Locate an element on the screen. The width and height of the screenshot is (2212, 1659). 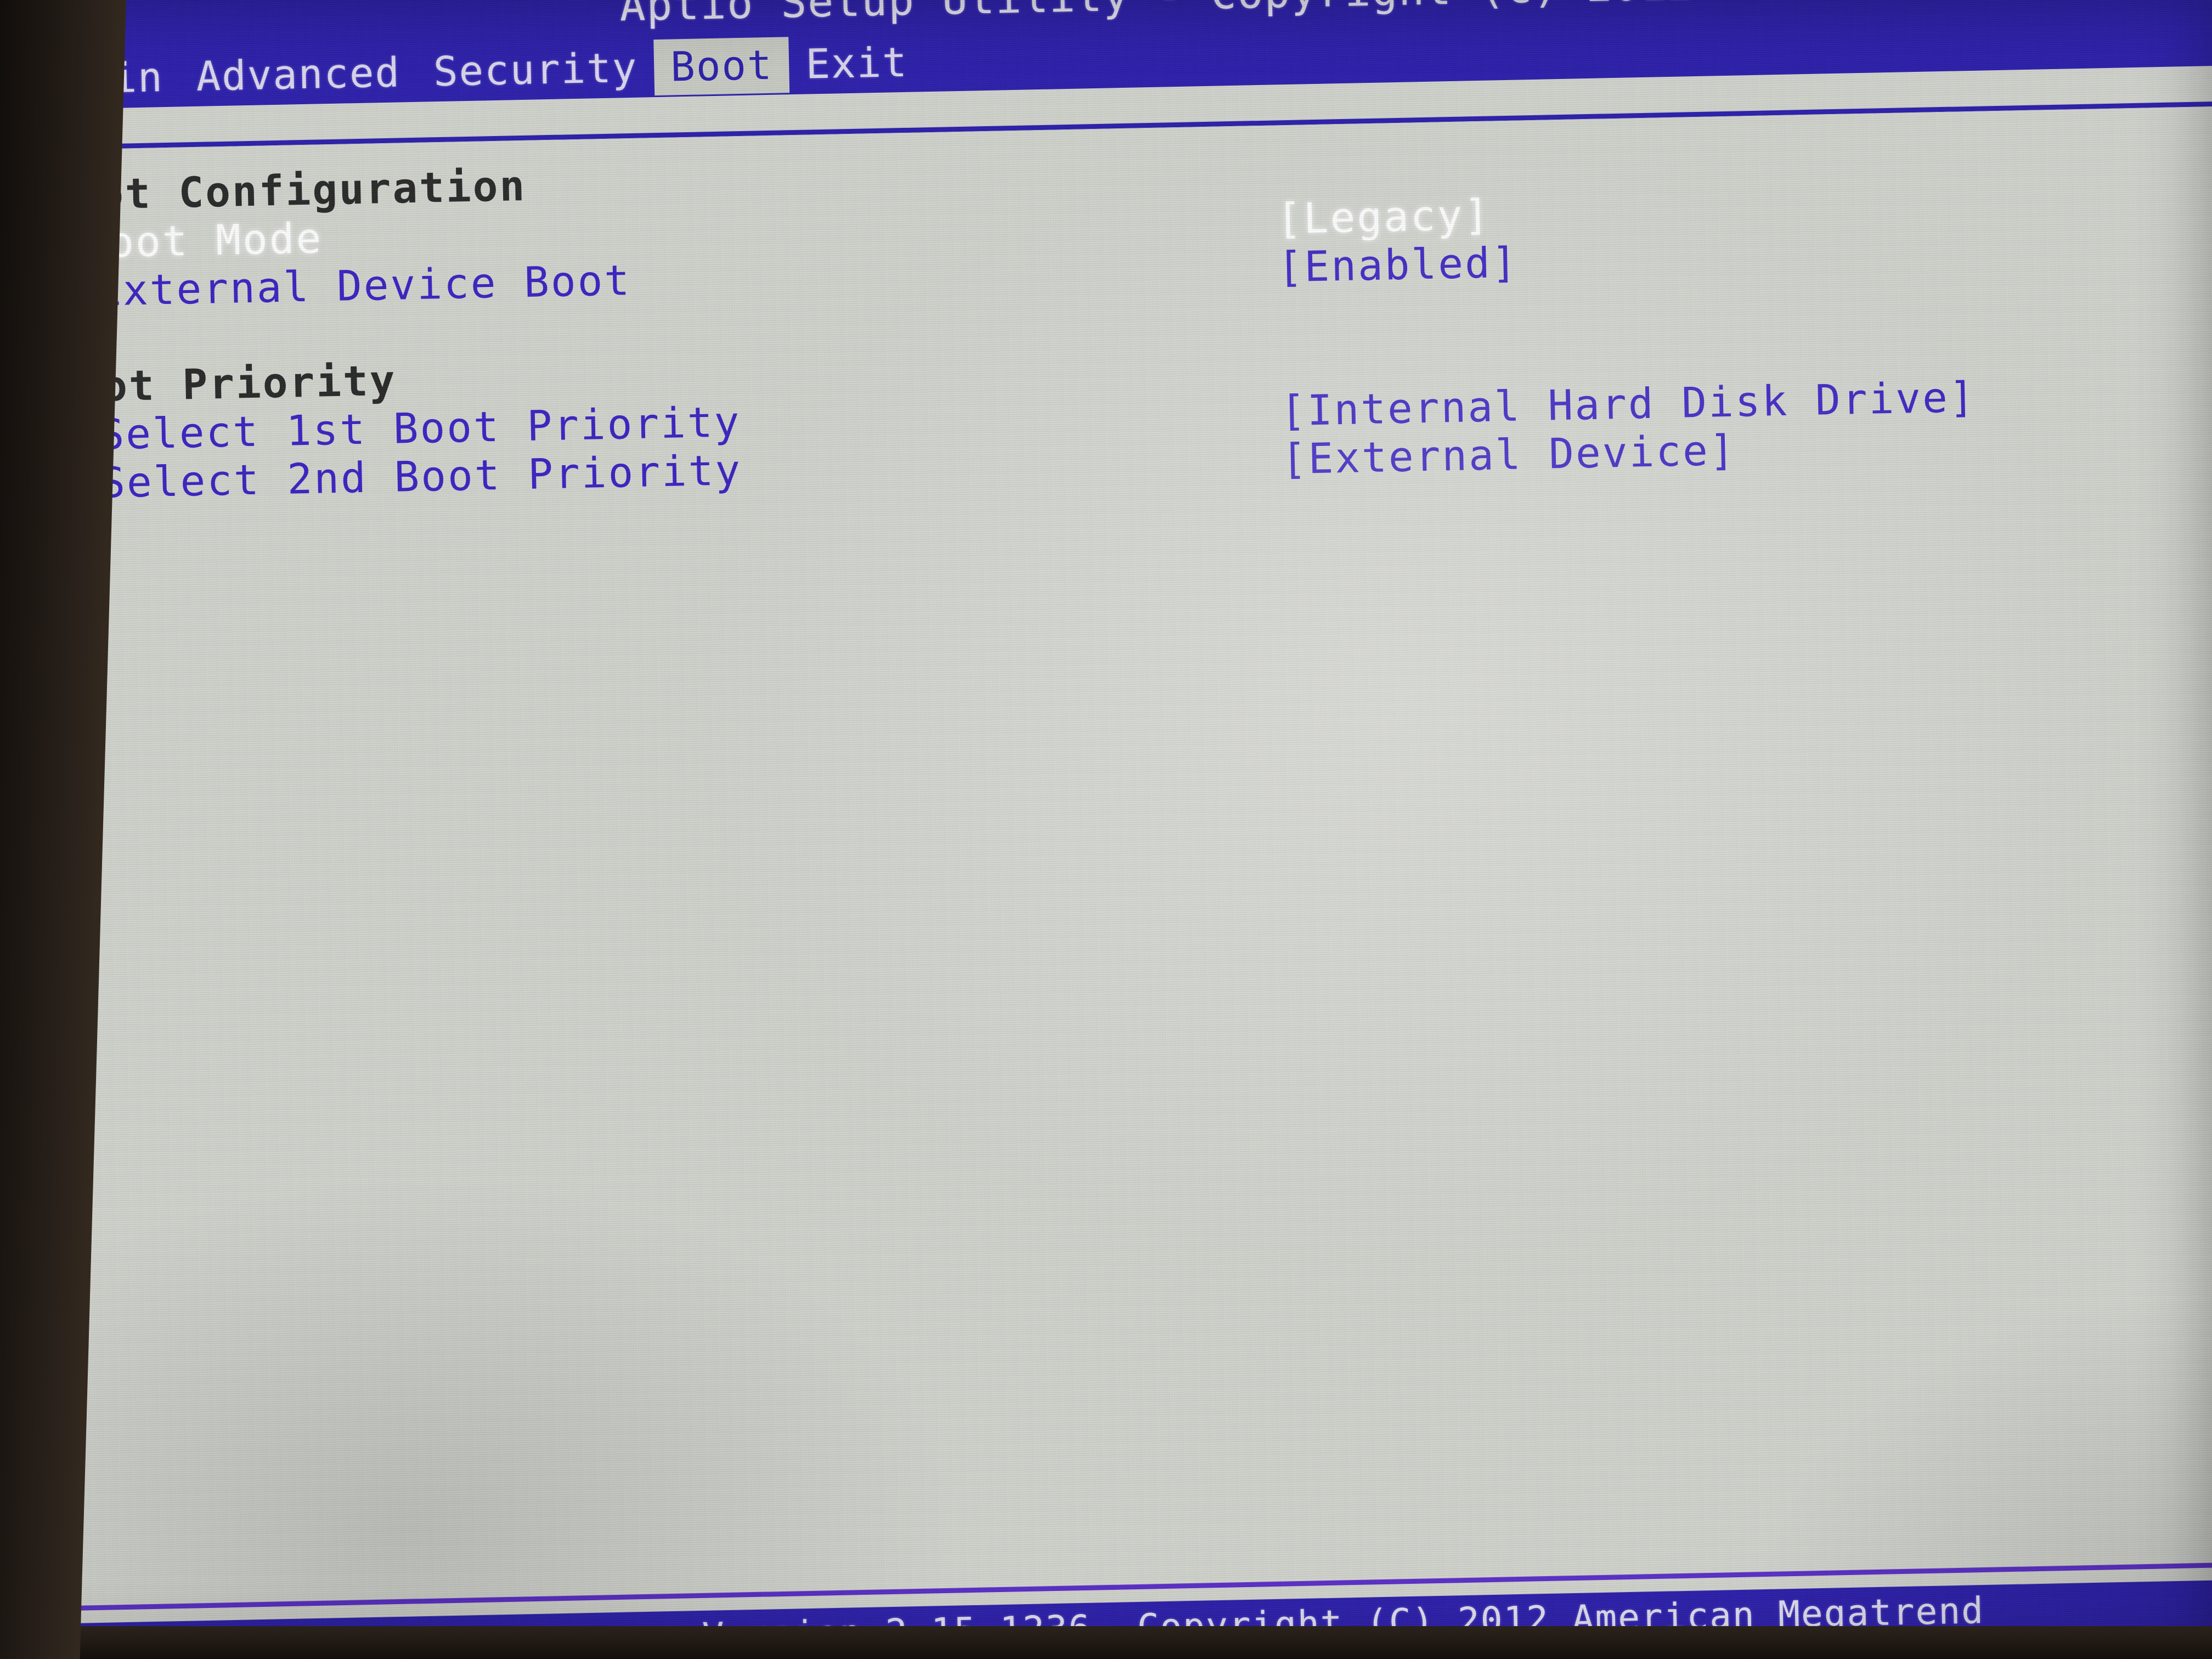
option-value-external-device-boot: [Enabled] is located at coordinates (1398, 264).